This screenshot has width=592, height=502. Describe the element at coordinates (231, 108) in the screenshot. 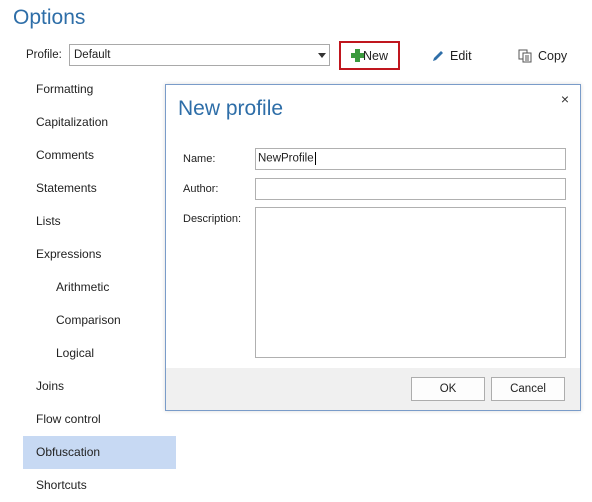

I see `dialog-title: New profile` at that location.